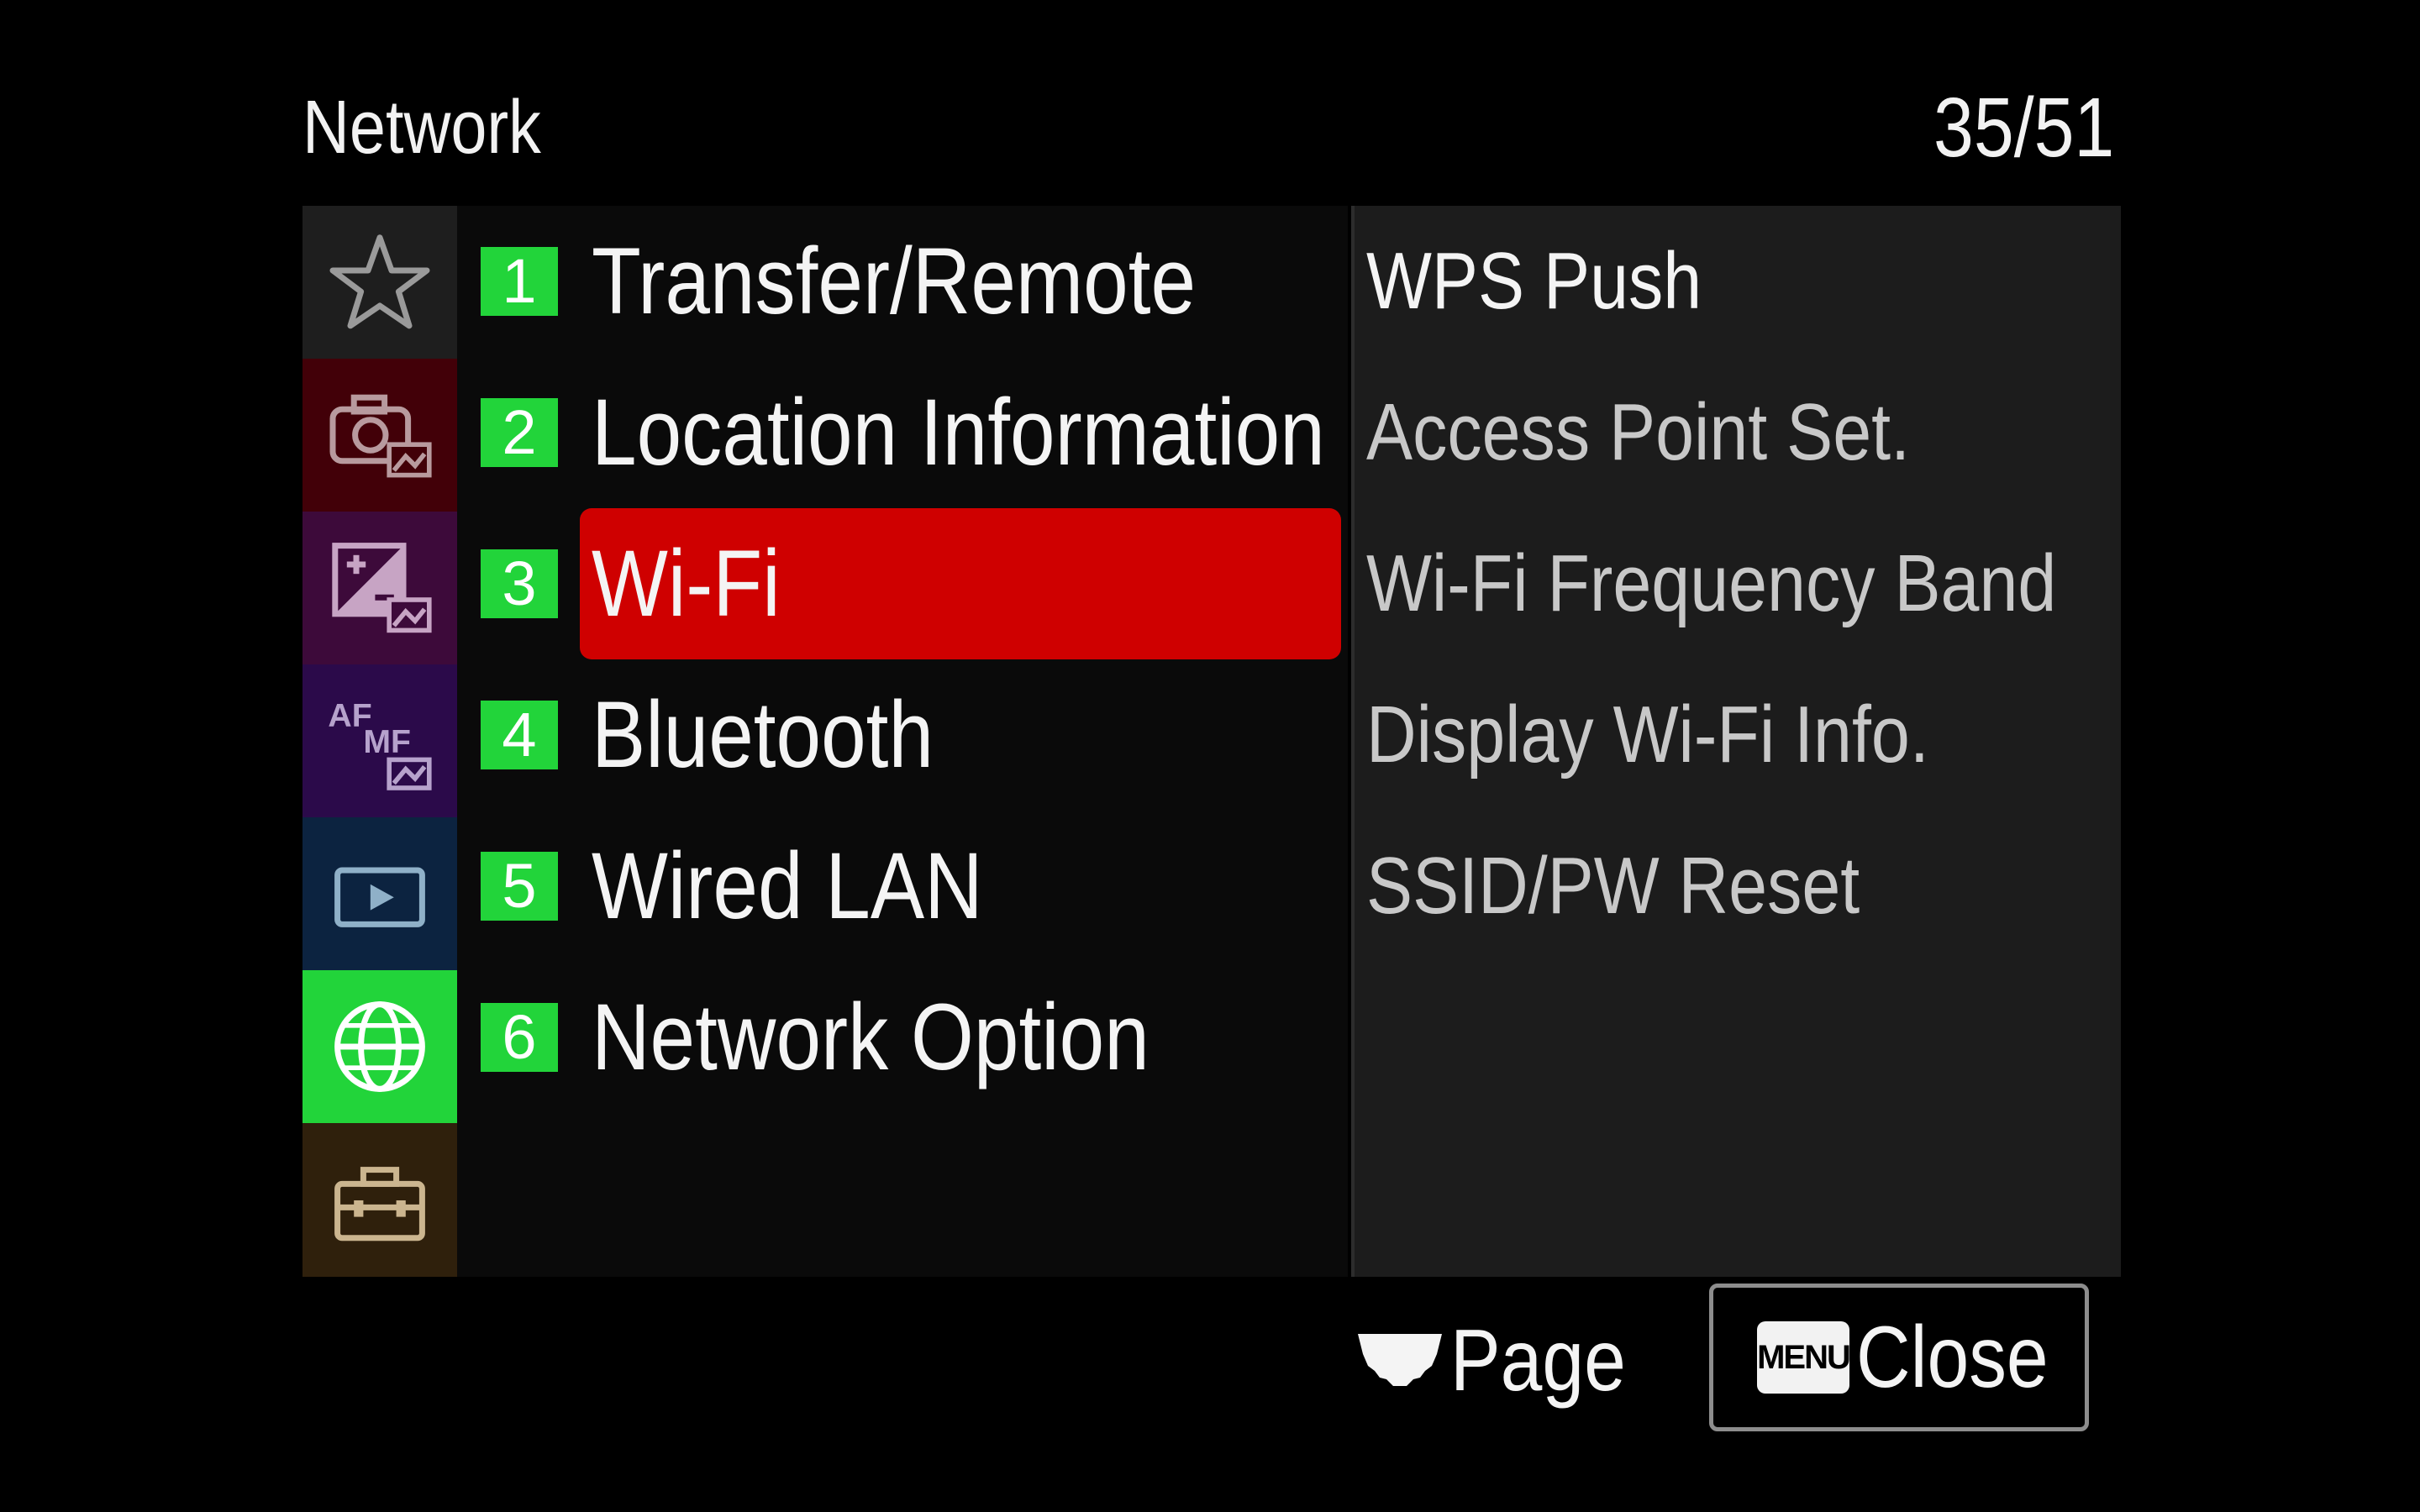  I want to click on page-hint: Page, so click(1505, 1360).